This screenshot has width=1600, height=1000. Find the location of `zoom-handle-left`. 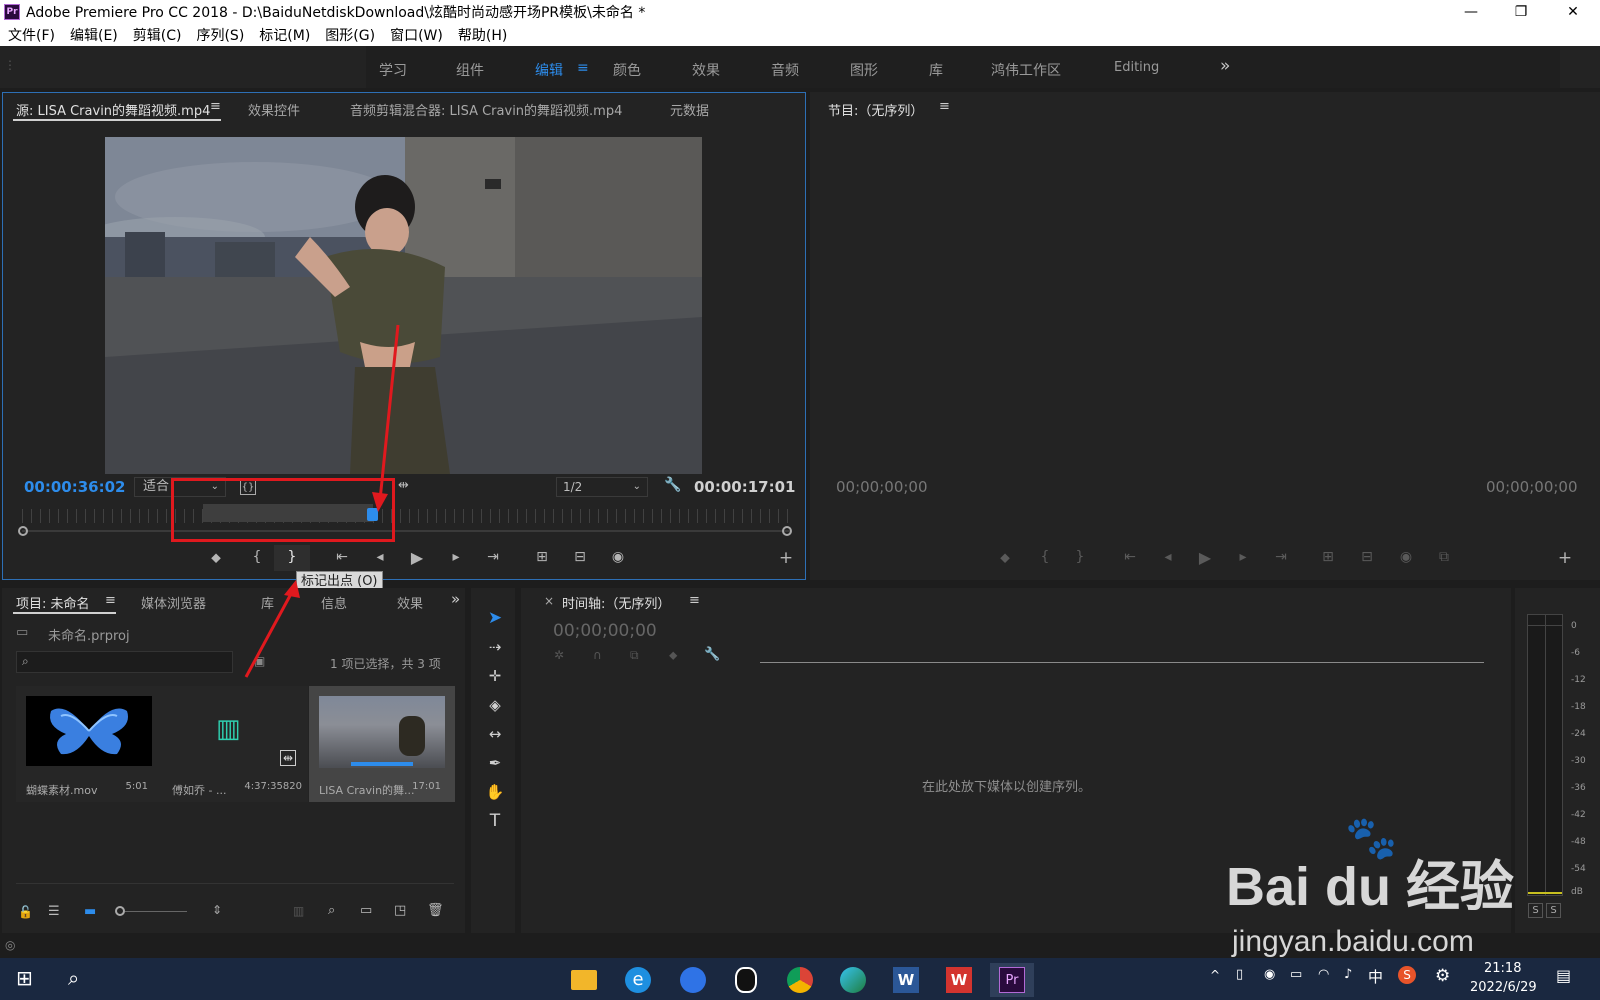

zoom-handle-left is located at coordinates (23, 531).